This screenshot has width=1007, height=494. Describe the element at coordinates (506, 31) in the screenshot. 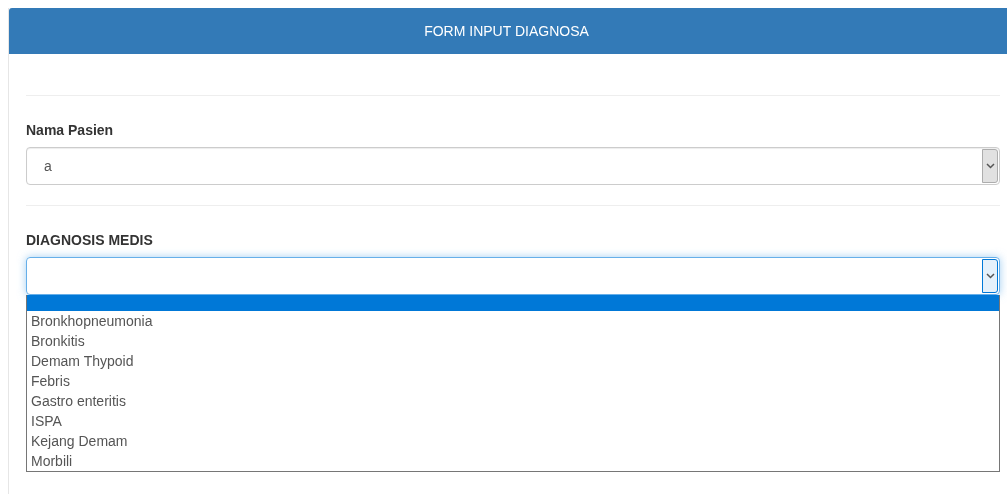

I see `panel-title: FORM INPUT DIAGNOSA` at that location.